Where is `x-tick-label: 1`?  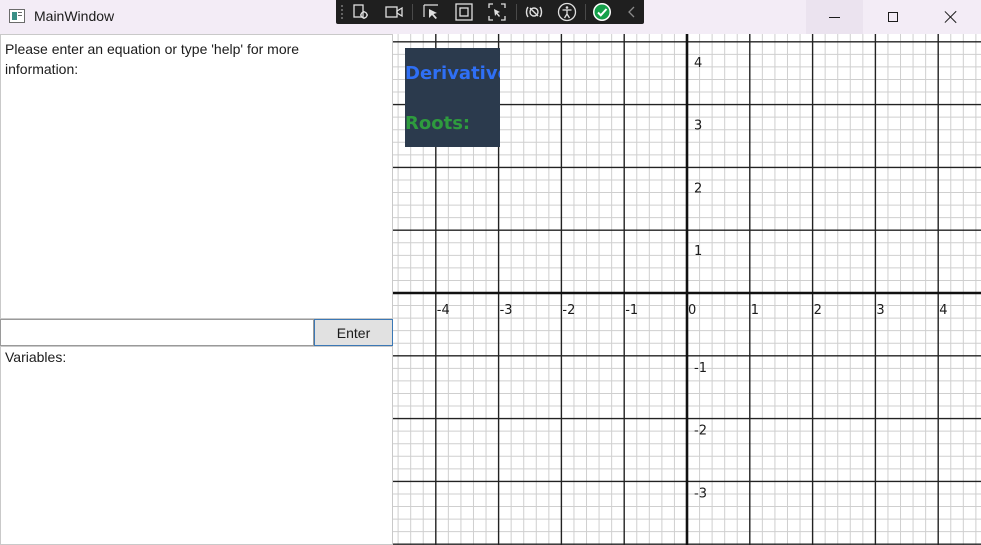
x-tick-label: 1 is located at coordinates (755, 310).